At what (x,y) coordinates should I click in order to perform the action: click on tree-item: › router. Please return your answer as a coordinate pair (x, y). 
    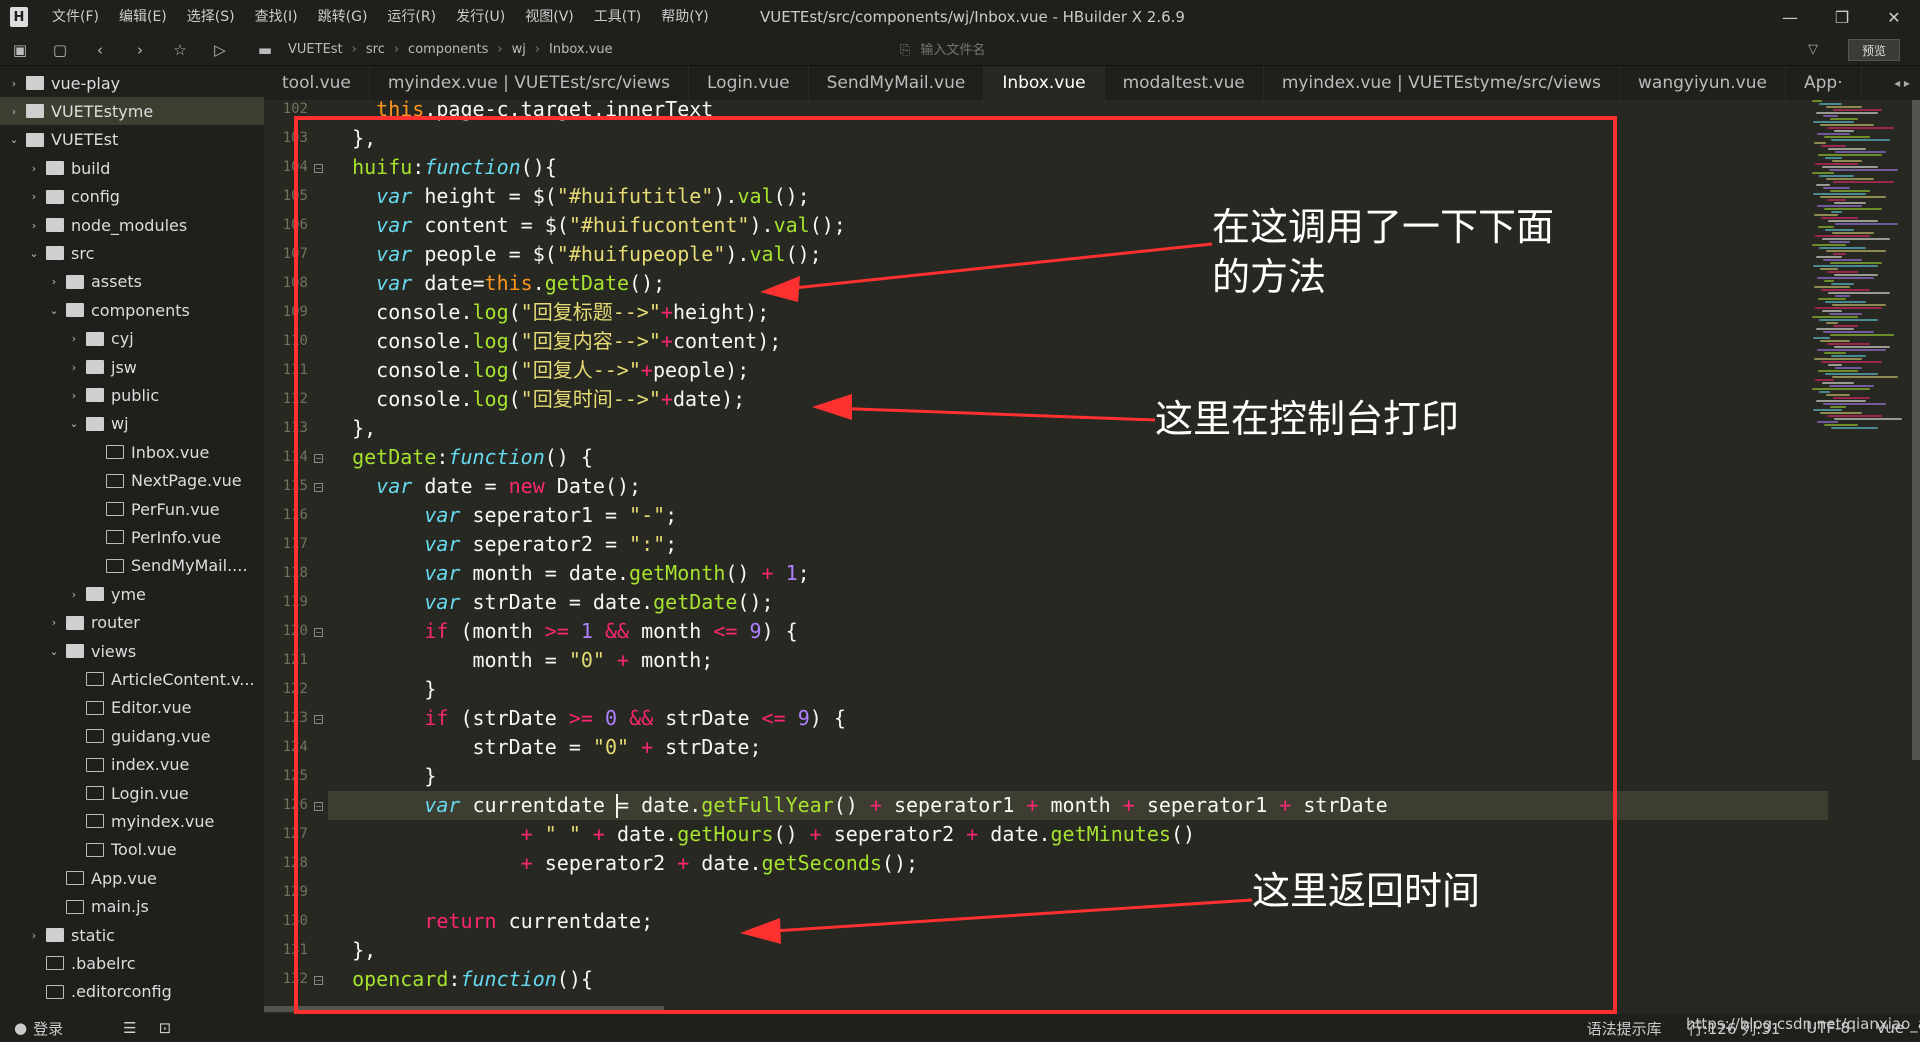
    Looking at the image, I should click on (132, 623).